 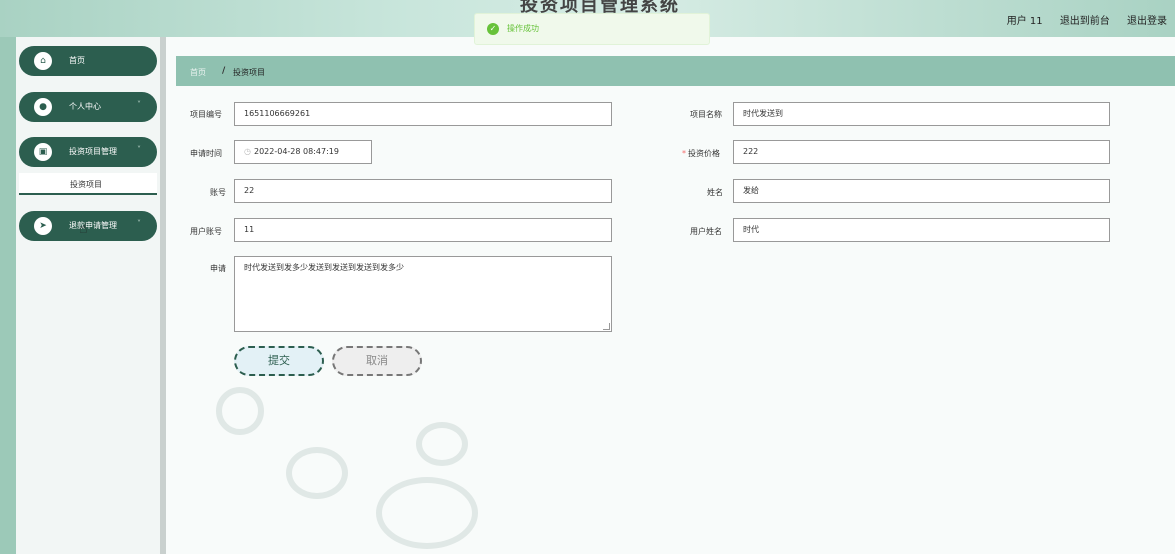 What do you see at coordinates (249, 72) in the screenshot?
I see `breadcrumb-current: 投资项目` at bounding box center [249, 72].